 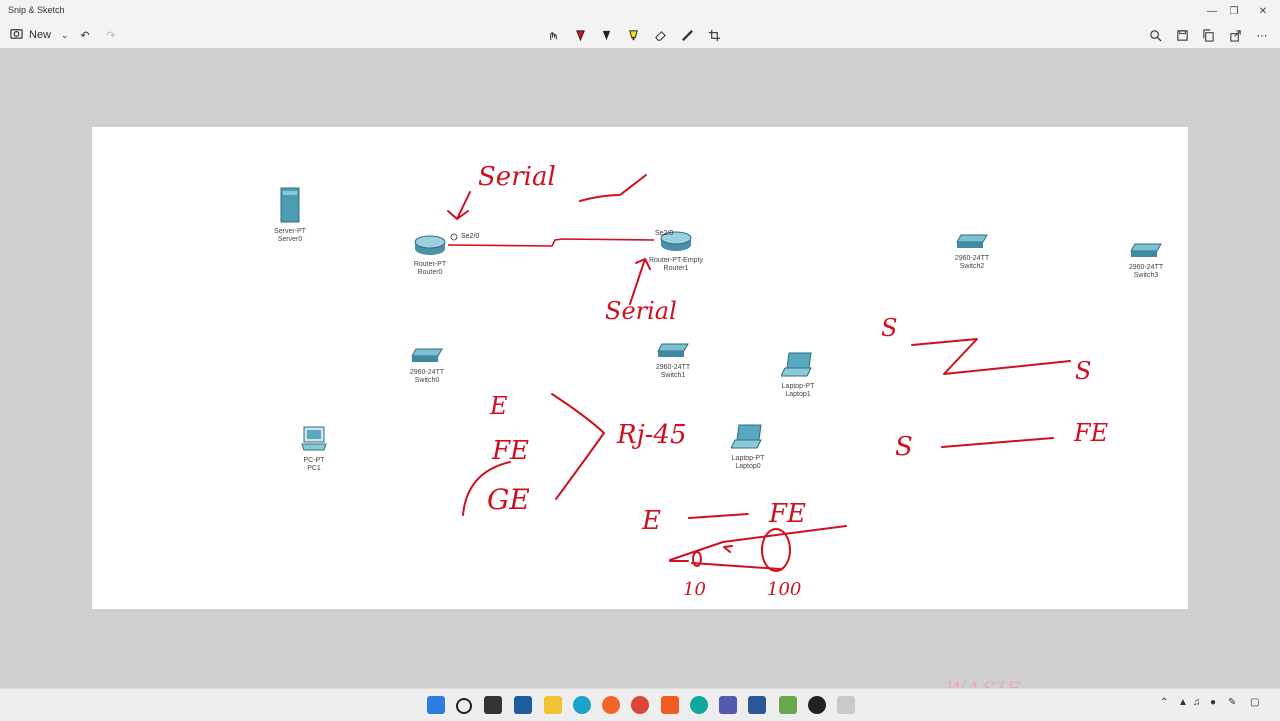 I want to click on network-icon: ▲, so click(x=1183, y=702).